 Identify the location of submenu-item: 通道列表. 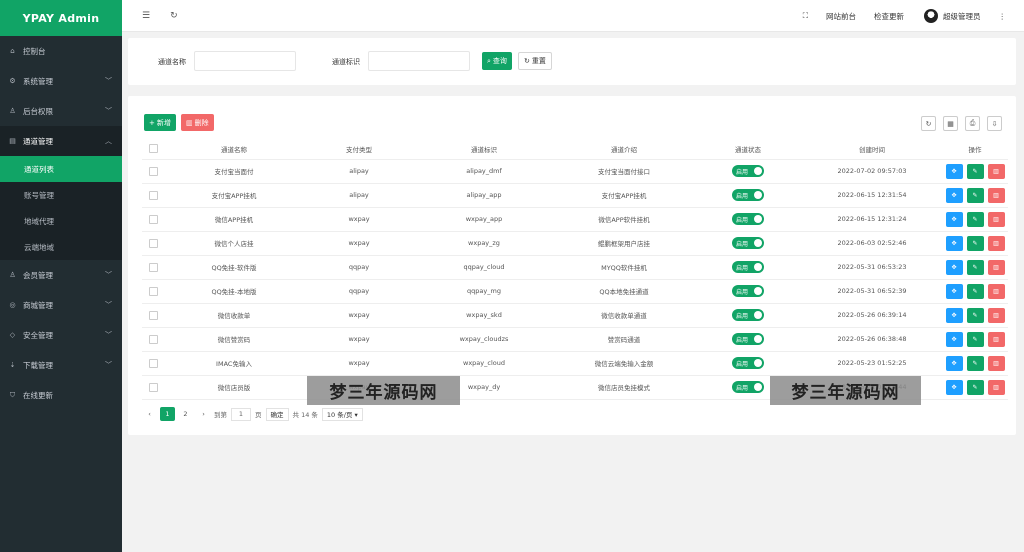
(61, 169).